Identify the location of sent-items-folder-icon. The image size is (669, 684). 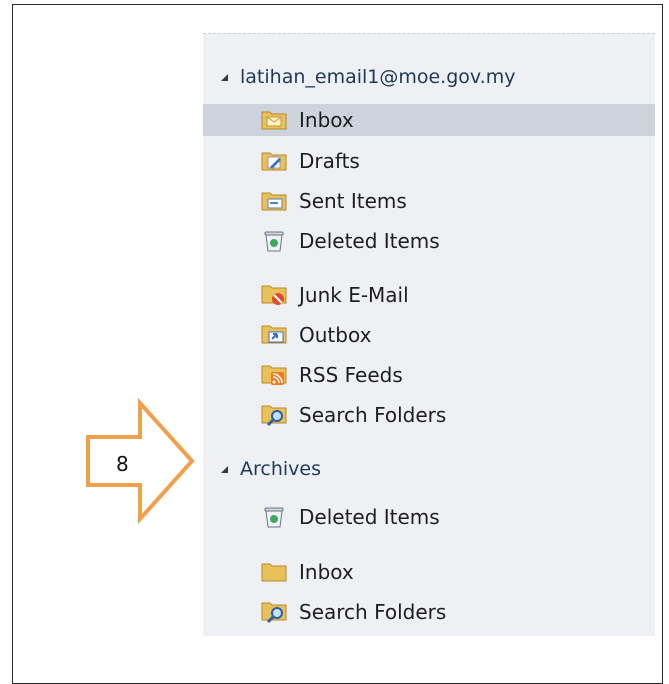
(274, 201).